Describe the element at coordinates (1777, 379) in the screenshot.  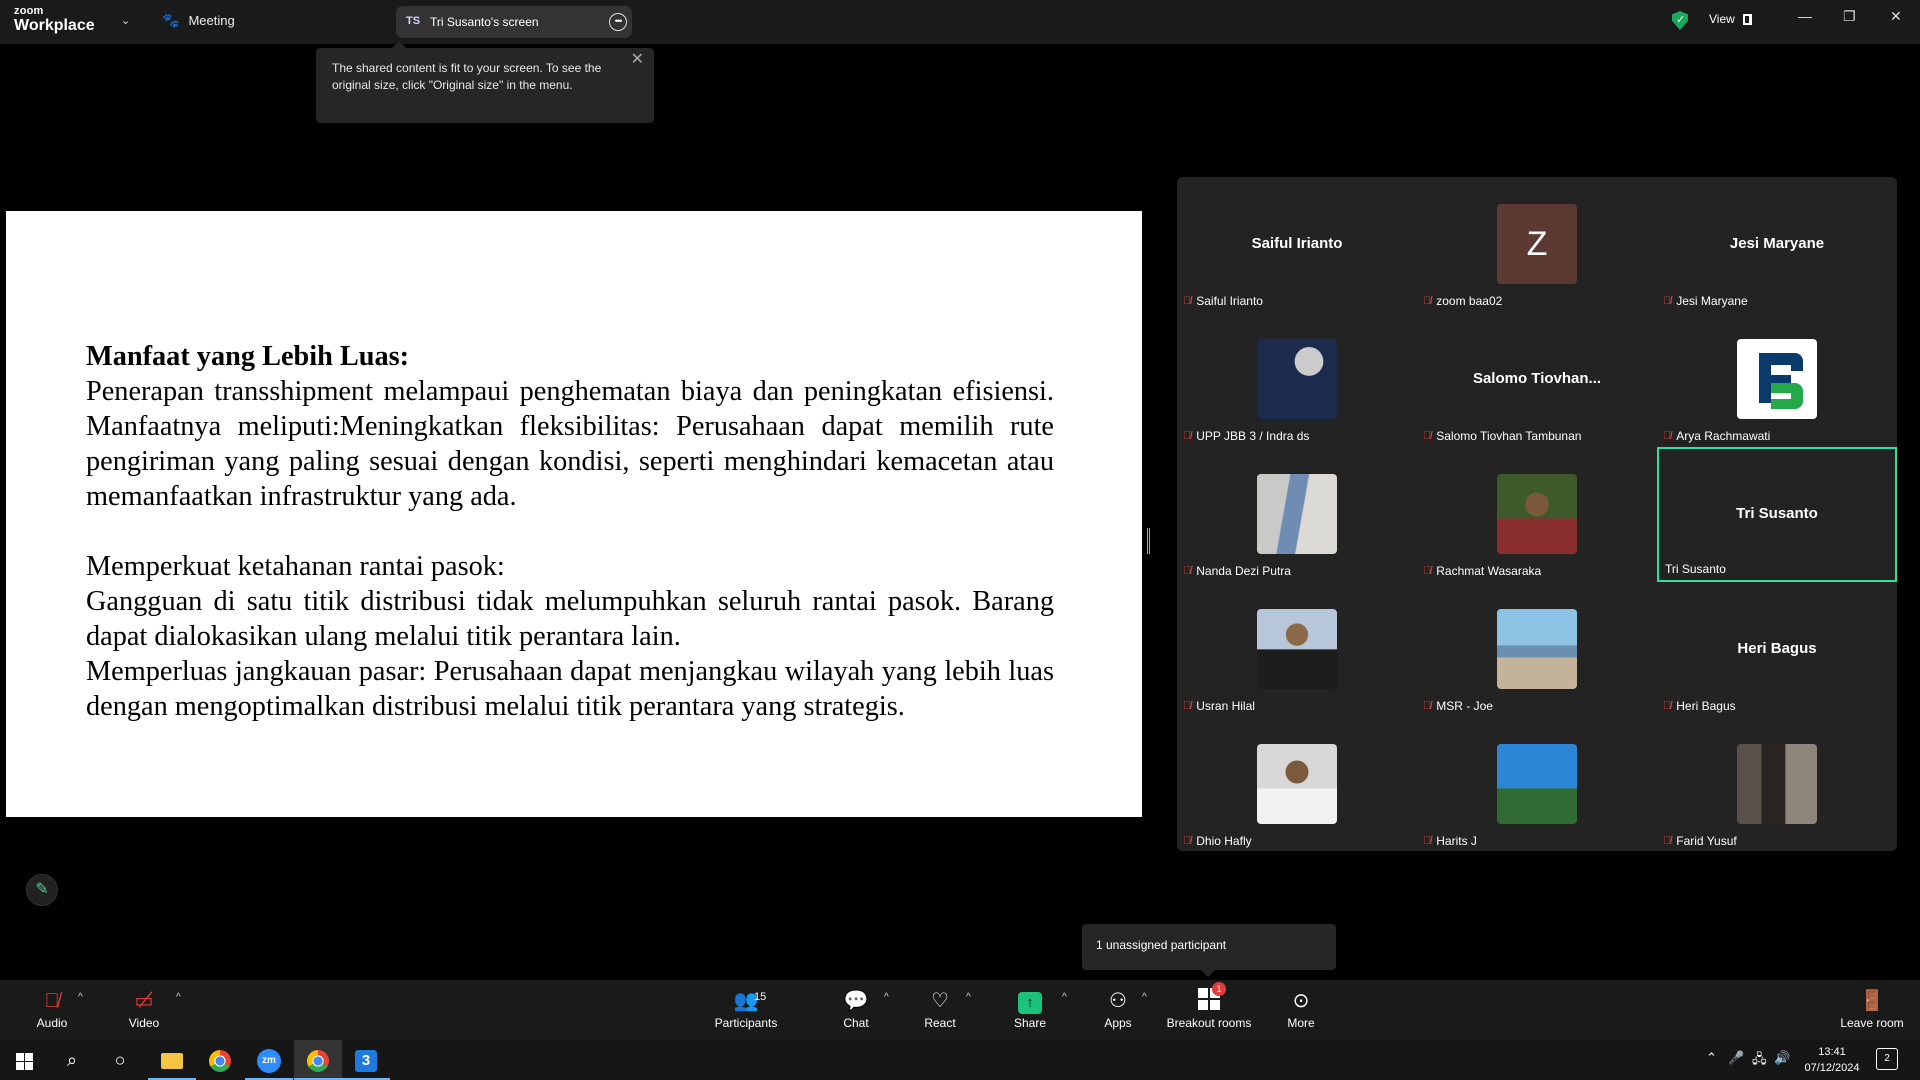
I see `participant-tile: 🎙̸ Arya Rachmawati` at that location.